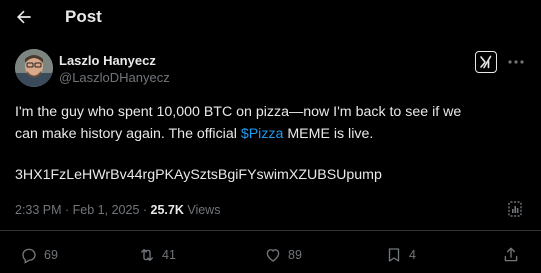  I want to click on grok-icon, so click(486, 62).